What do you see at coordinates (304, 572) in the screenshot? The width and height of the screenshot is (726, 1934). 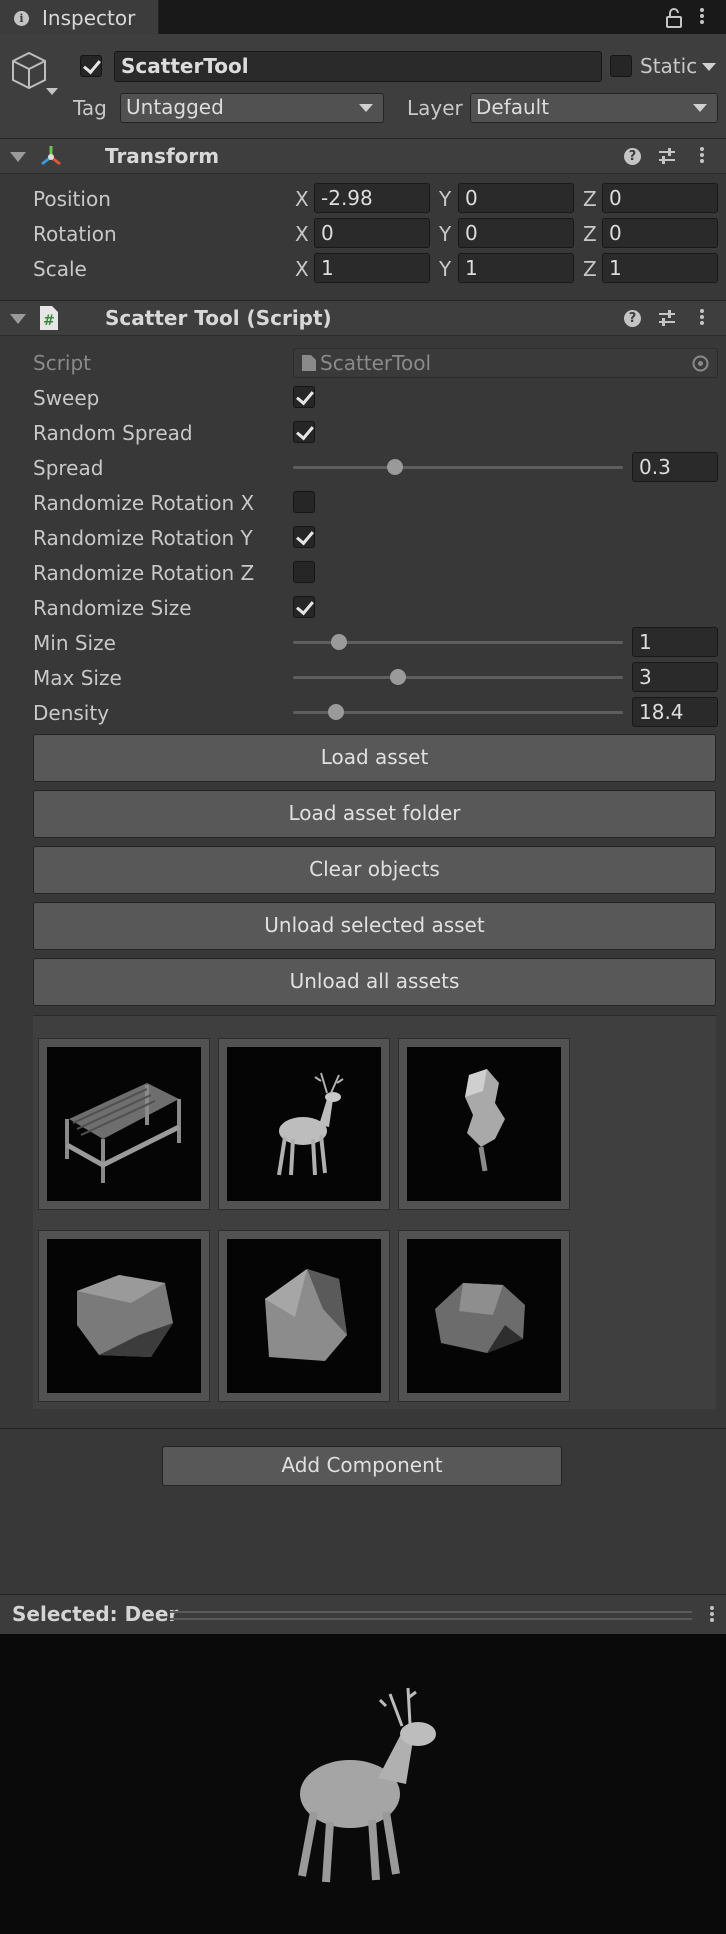 I see `randomize-rotation-z-checkbox` at bounding box center [304, 572].